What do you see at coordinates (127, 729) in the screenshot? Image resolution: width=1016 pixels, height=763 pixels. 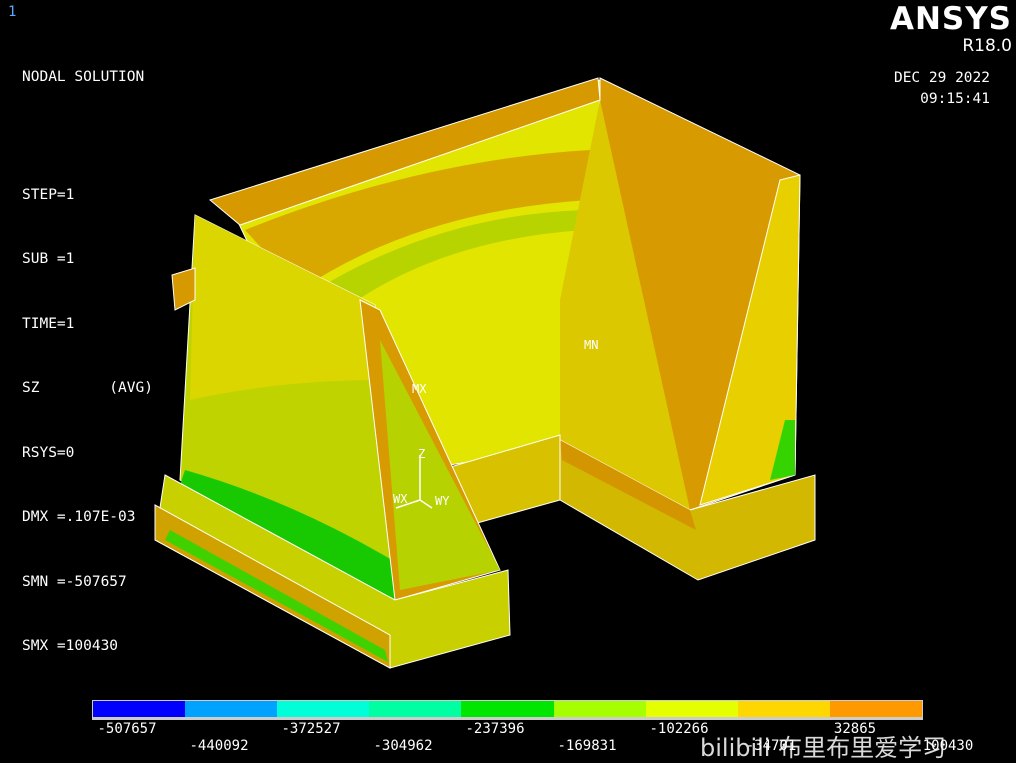 I see `legend-label: -507657` at bounding box center [127, 729].